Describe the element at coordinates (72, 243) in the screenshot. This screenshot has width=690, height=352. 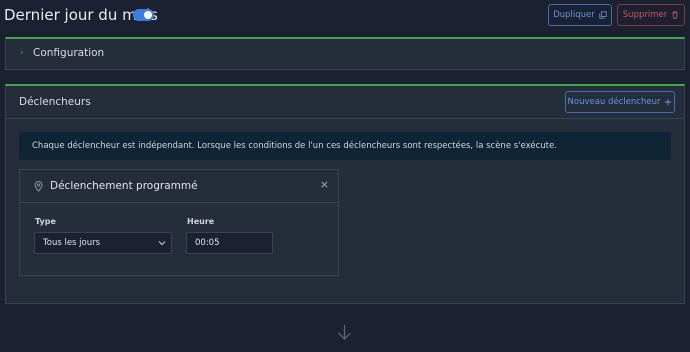
I see `type-select-value: Tous les jours` at that location.